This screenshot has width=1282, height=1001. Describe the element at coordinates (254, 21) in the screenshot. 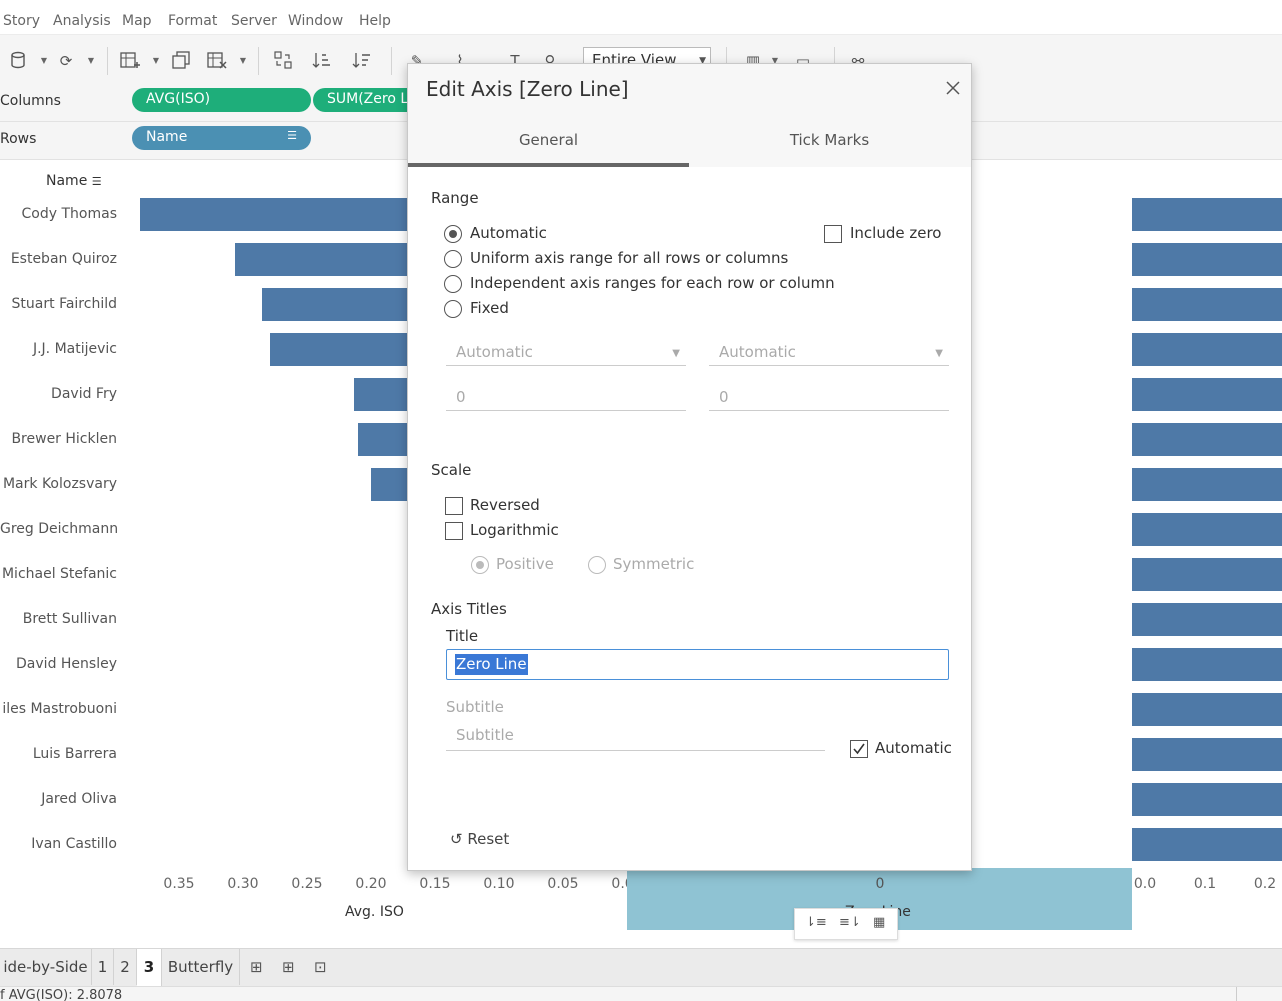

I see `menu-server: Server` at that location.